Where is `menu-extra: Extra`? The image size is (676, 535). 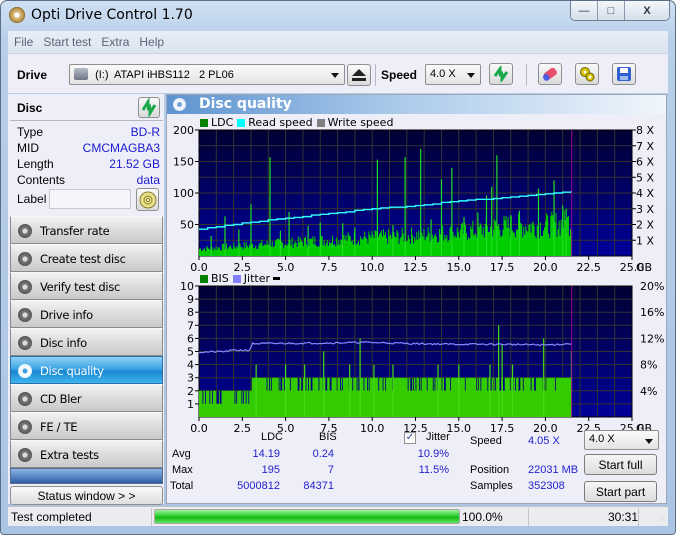 menu-extra: Extra is located at coordinates (115, 42).